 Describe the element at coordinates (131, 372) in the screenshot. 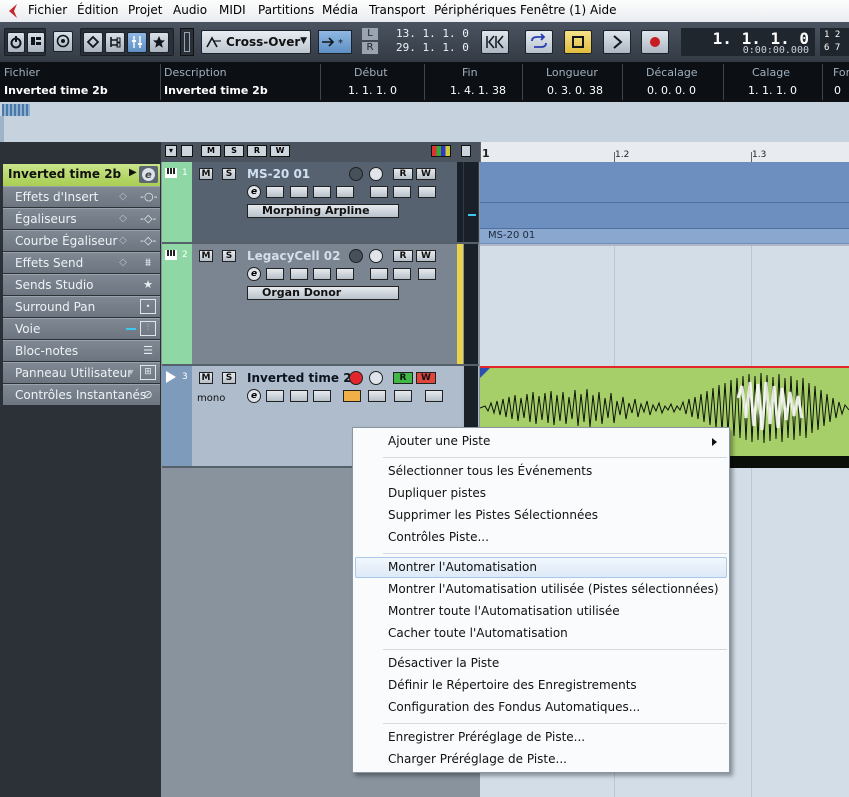

I see `chevron-down-icon: ▾` at that location.